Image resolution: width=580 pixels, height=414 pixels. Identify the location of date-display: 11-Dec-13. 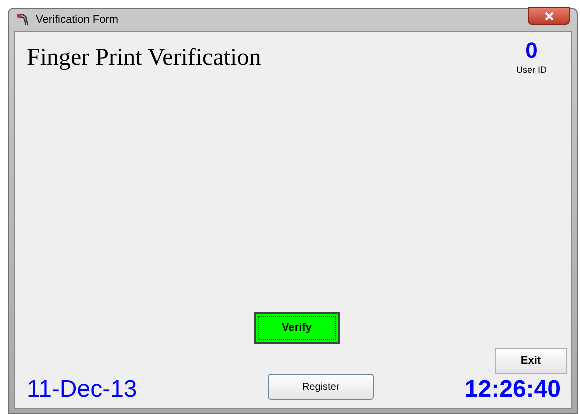
(82, 390).